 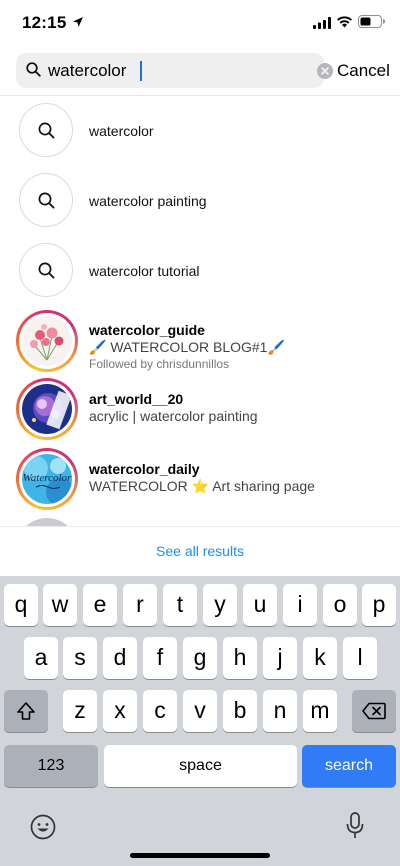 What do you see at coordinates (220, 605) in the screenshot?
I see `key-y: y` at bounding box center [220, 605].